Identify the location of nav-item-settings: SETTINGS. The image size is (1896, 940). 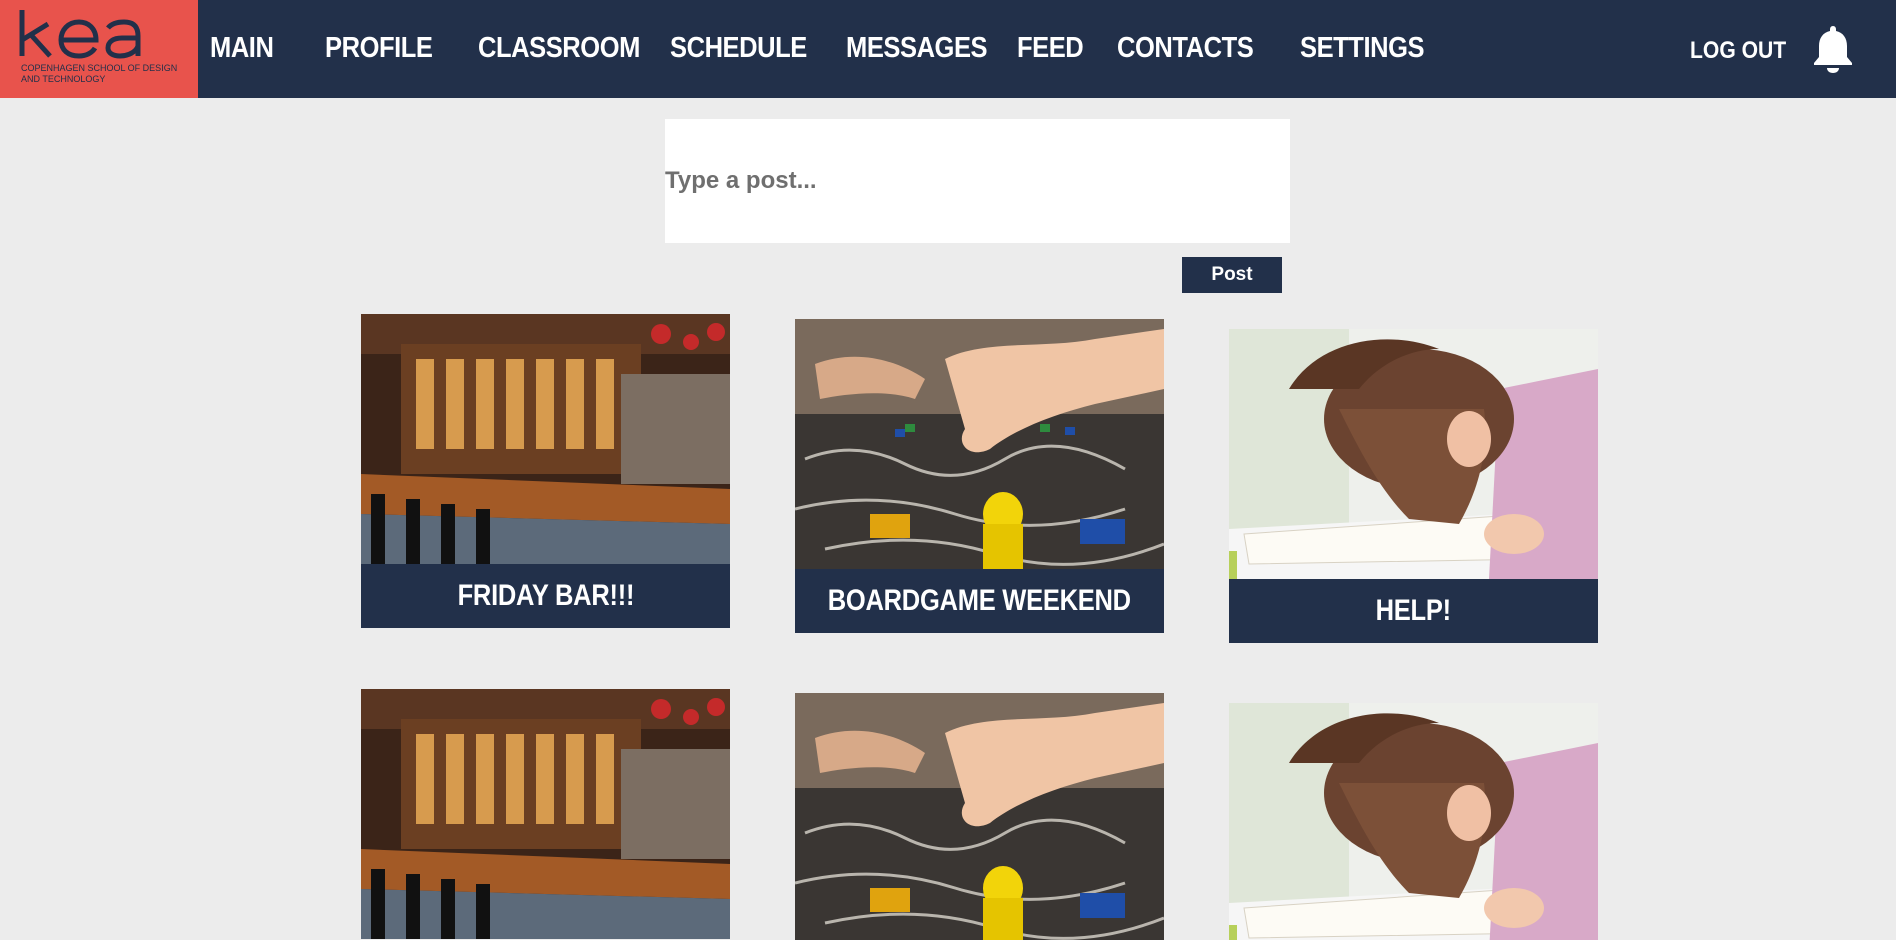
(1362, 48).